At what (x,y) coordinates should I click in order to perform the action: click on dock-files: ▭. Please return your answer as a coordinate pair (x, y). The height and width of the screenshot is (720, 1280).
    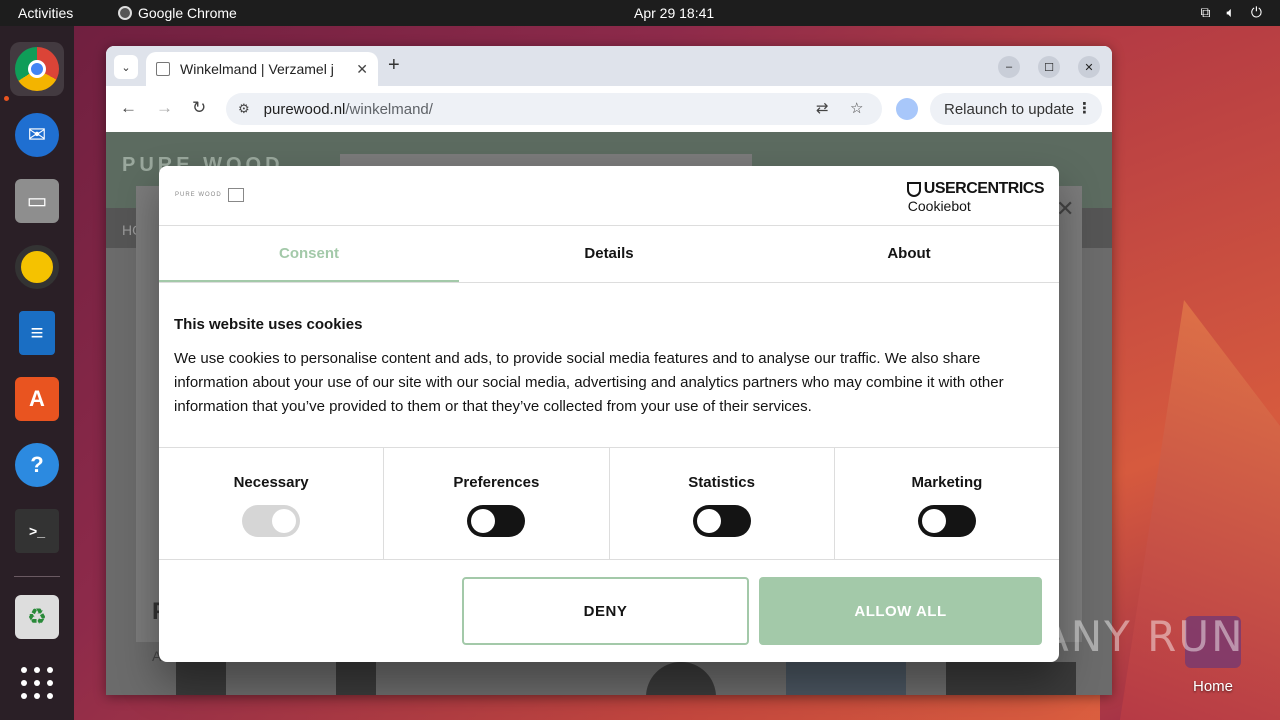
    Looking at the image, I should click on (37, 201).